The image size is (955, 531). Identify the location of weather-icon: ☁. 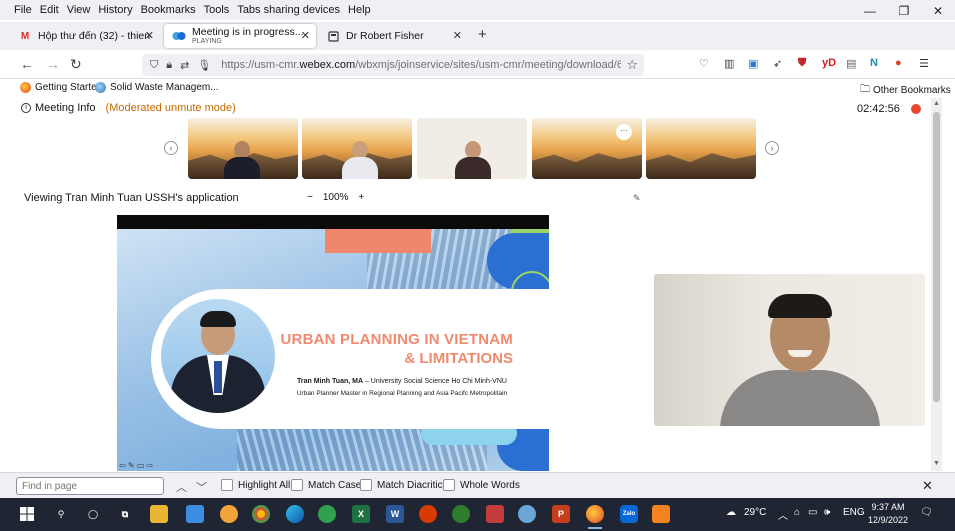
(731, 512).